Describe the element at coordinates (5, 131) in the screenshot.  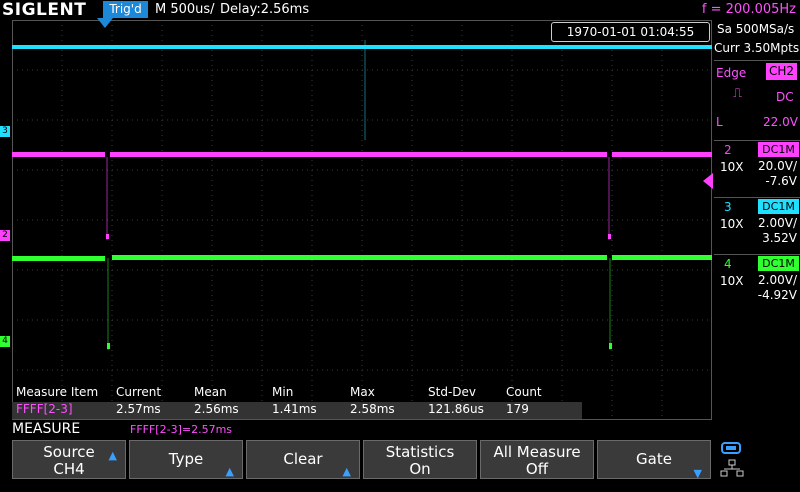
I see `ch3-offset-marker: 3` at that location.